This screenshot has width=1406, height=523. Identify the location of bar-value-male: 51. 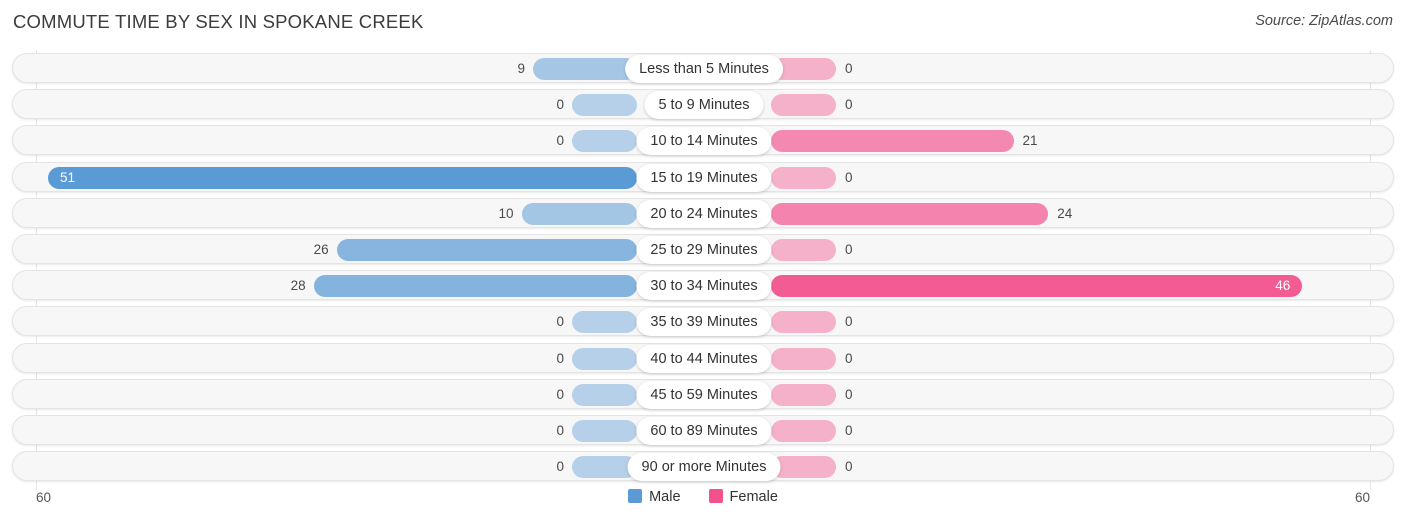
(67, 177).